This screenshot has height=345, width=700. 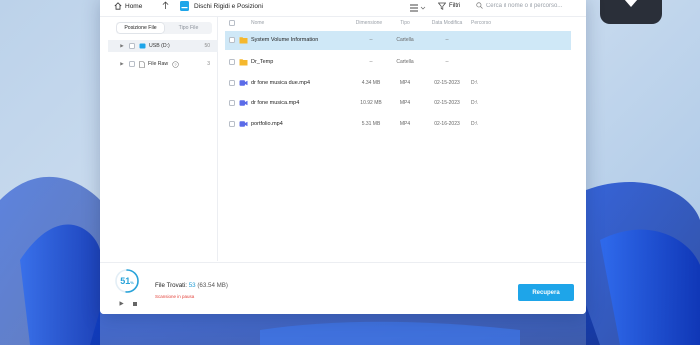 I want to click on drive-icon, so click(x=184, y=6).